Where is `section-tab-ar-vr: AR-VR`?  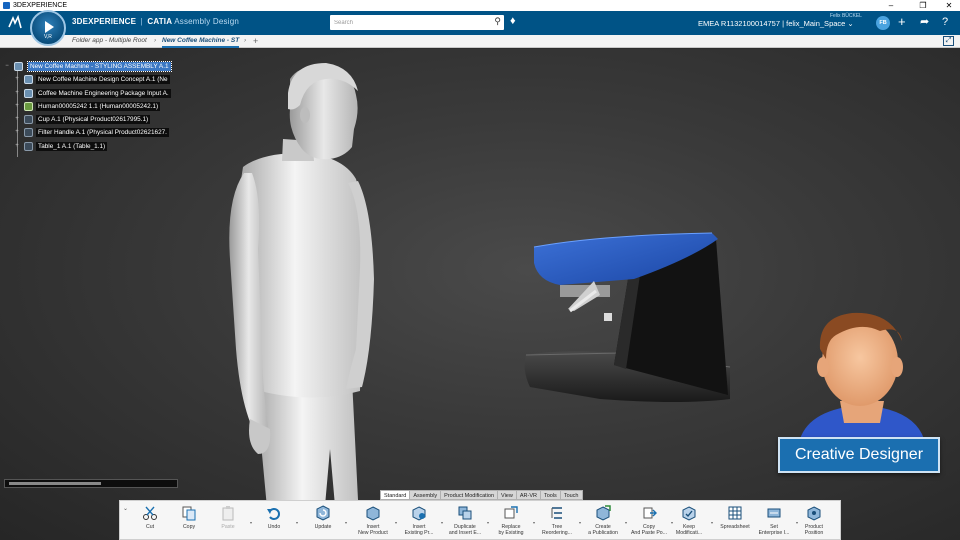
section-tab-ar-vr: AR-VR is located at coordinates (528, 495).